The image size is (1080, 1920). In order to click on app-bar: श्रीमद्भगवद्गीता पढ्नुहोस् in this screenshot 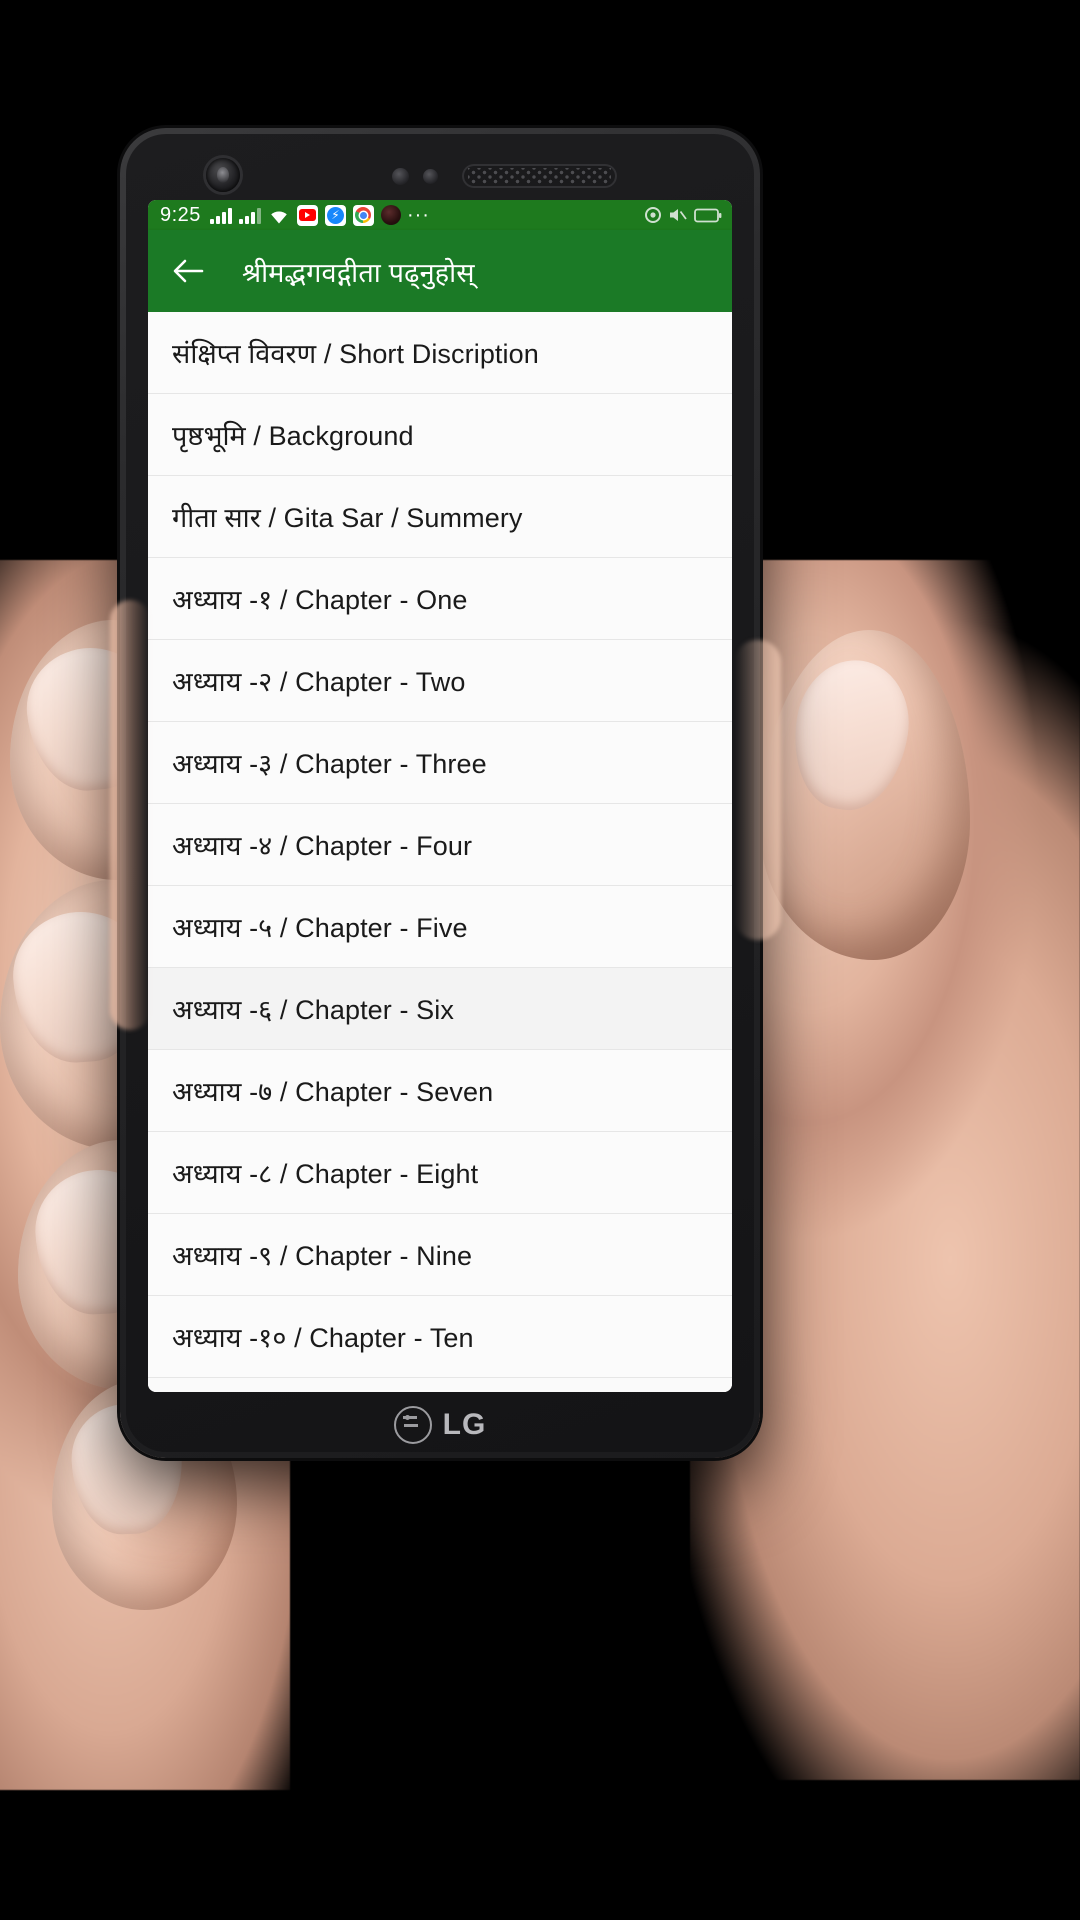, I will do `click(440, 271)`.